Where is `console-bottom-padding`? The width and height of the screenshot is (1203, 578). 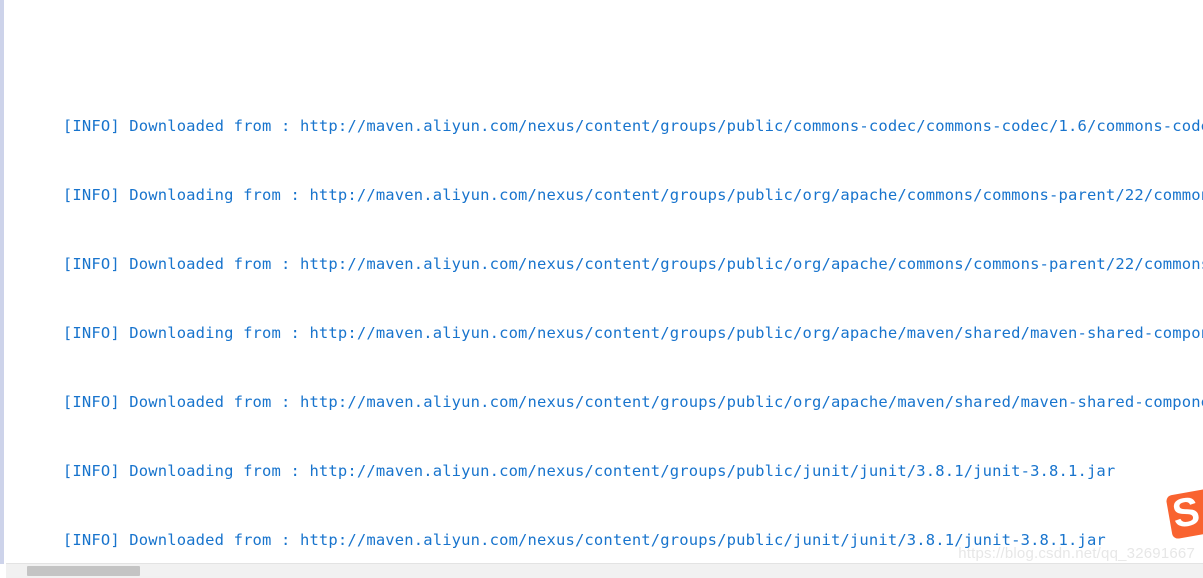 console-bottom-padding is located at coordinates (604, 558).